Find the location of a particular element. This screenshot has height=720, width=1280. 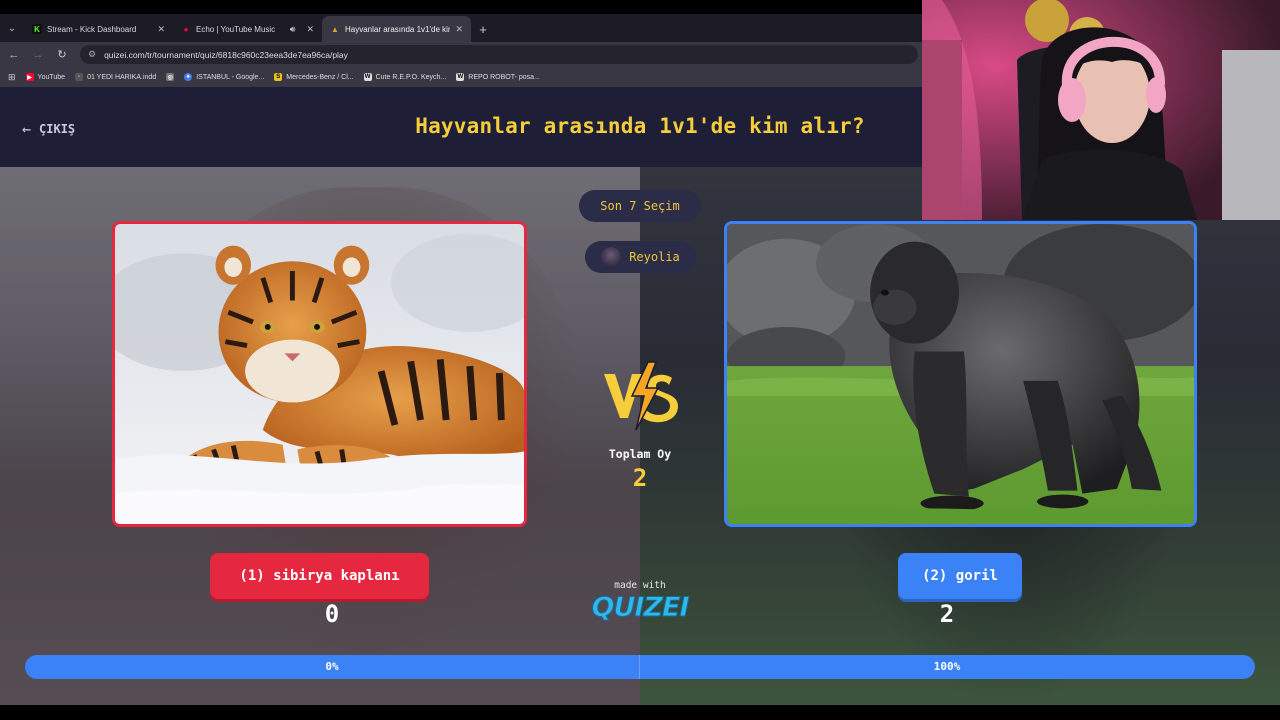

recent-choices-label: Son 7 Seçim is located at coordinates (640, 206).